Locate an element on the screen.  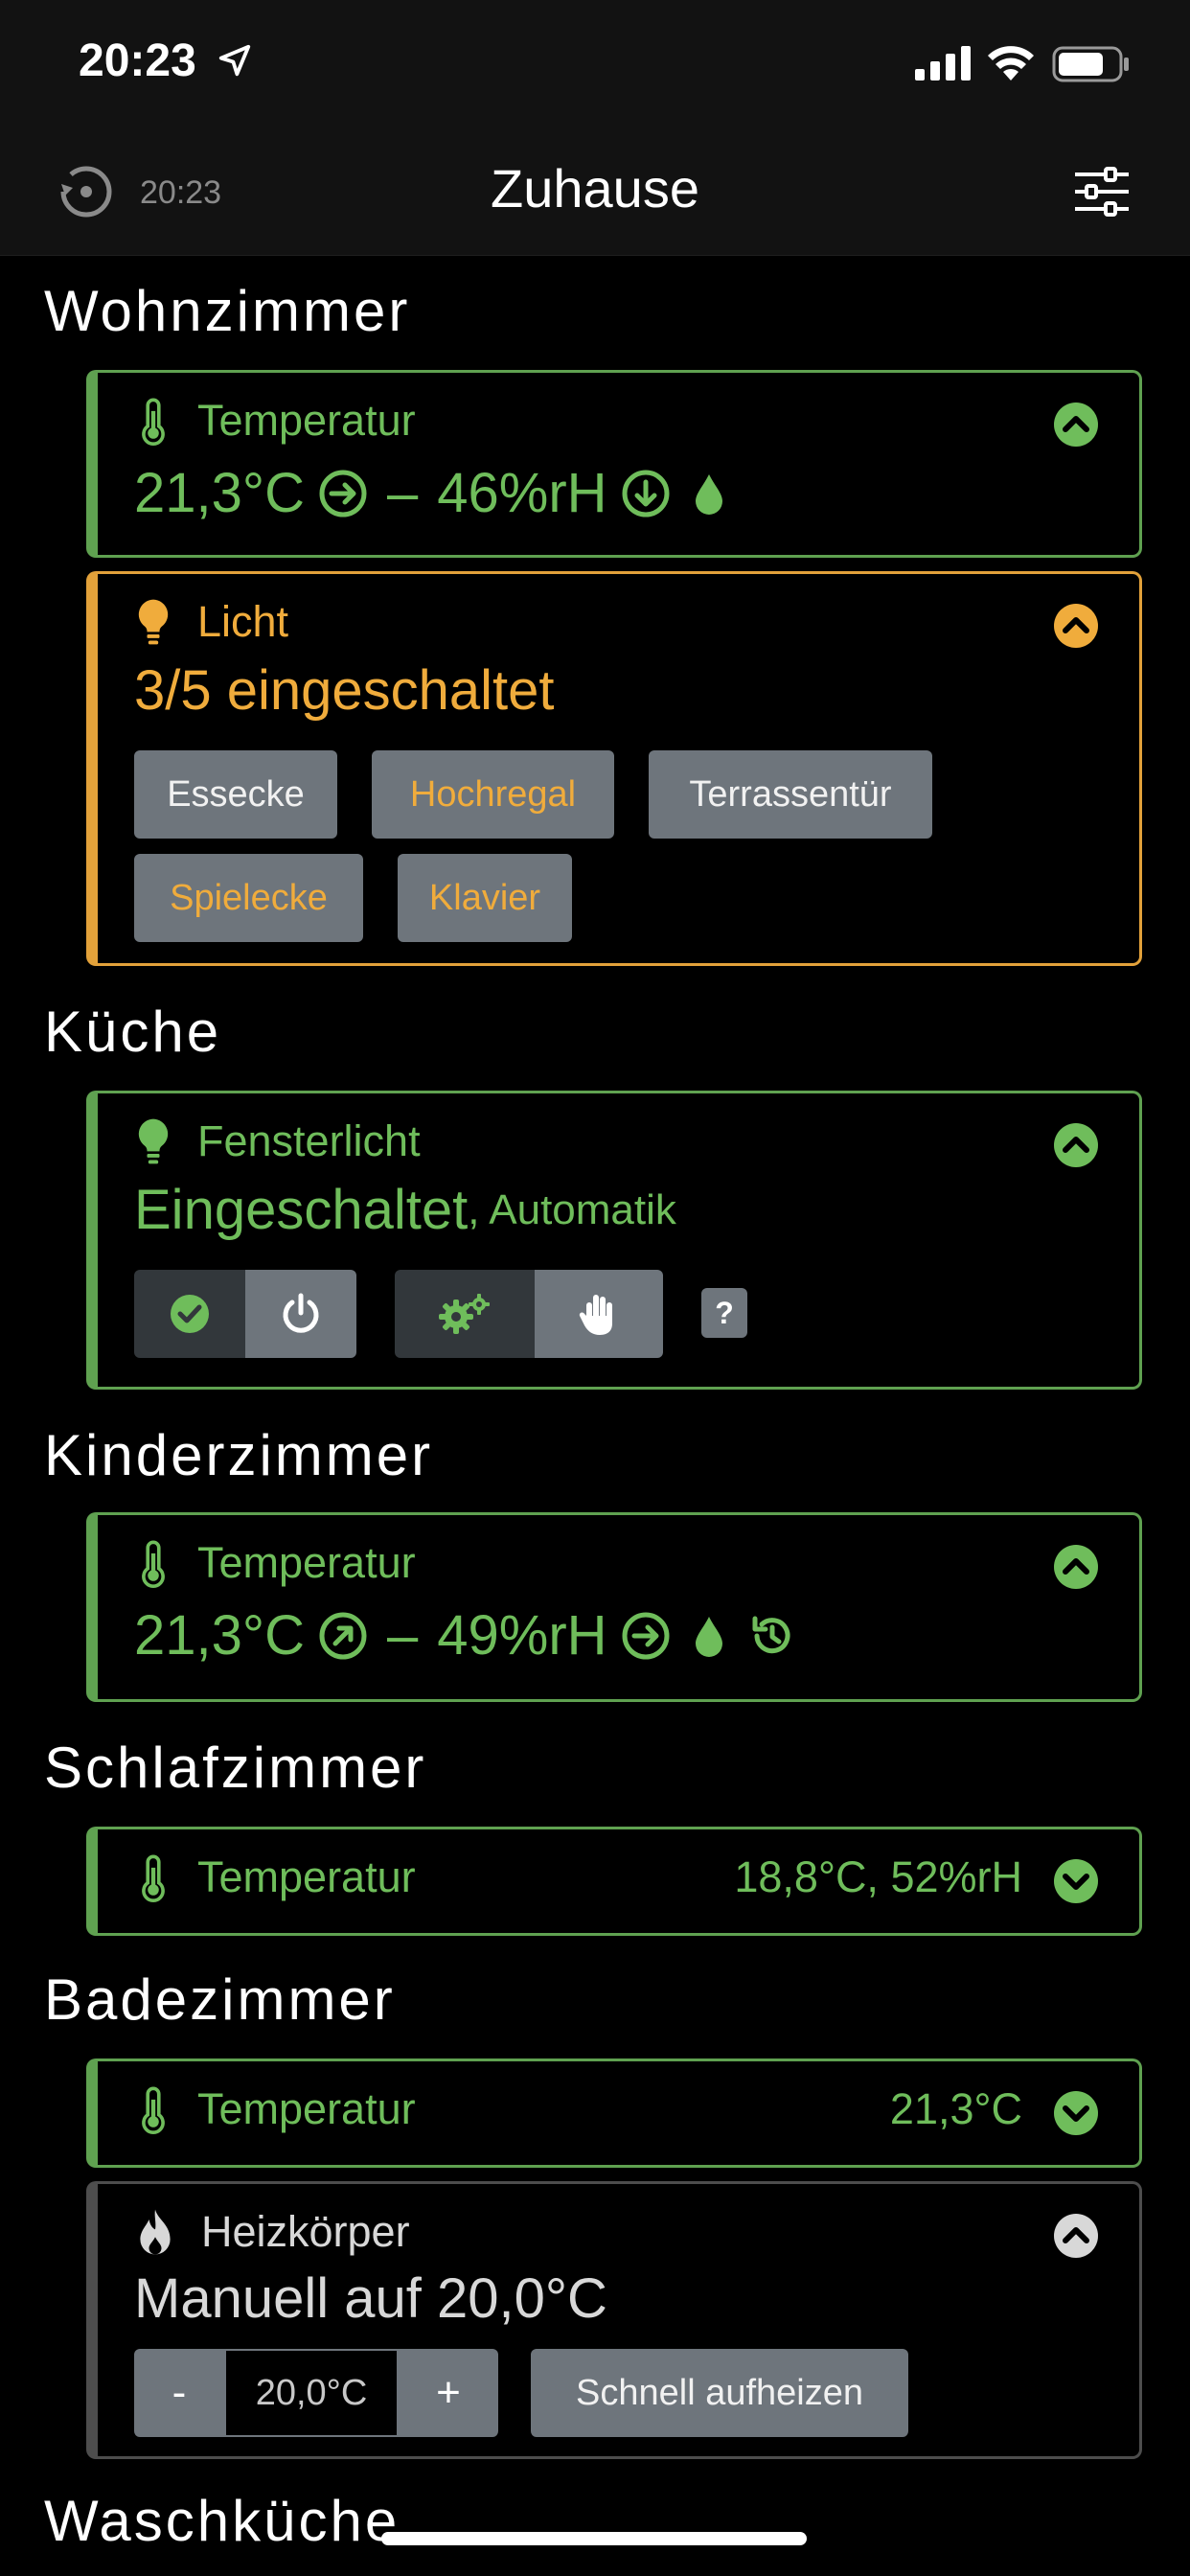
setpoint-field: 20,0°C is located at coordinates (311, 2393).